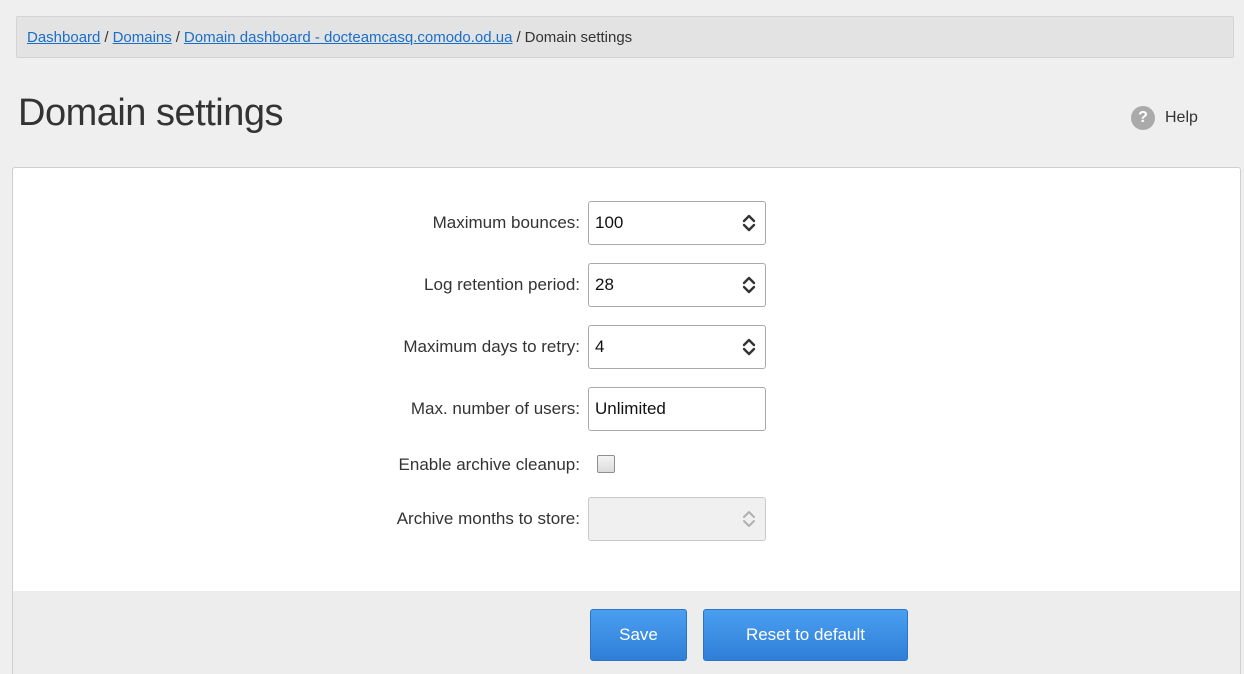  I want to click on archive-months-input, so click(664, 519).